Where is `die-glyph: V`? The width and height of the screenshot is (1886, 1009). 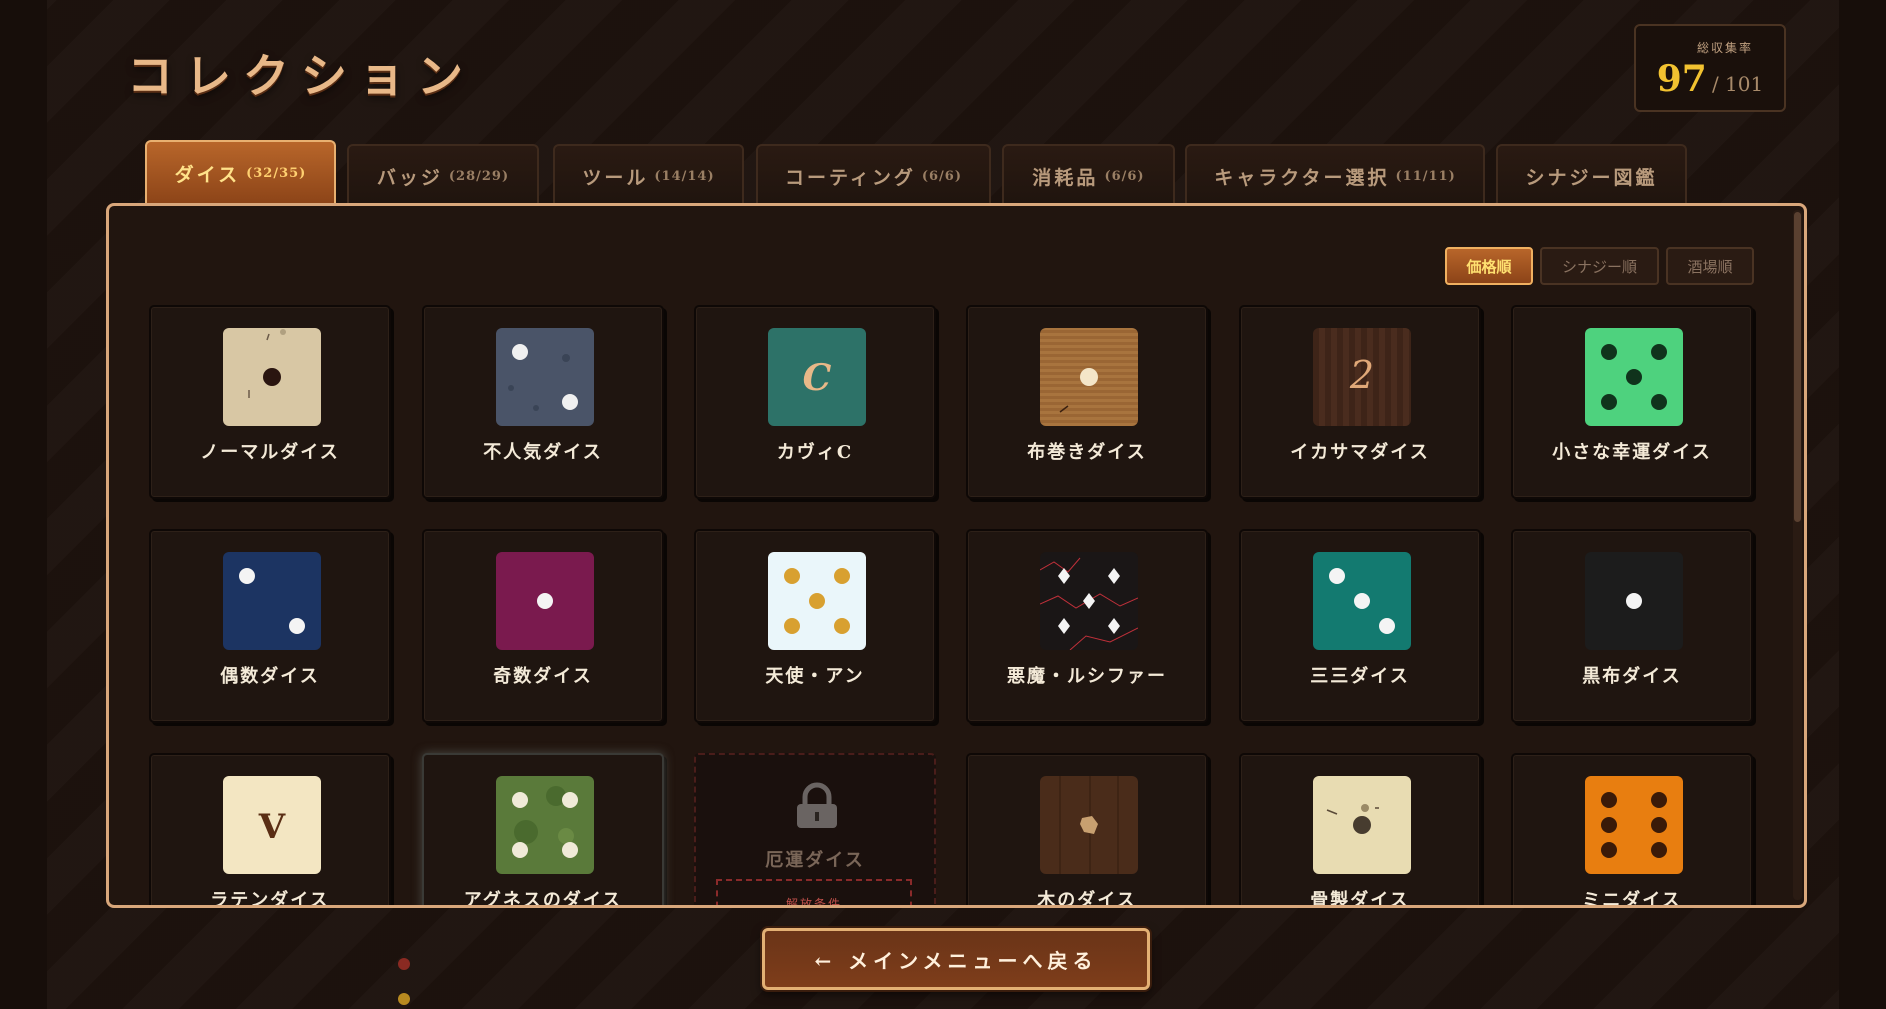
die-glyph: V is located at coordinates (272, 827).